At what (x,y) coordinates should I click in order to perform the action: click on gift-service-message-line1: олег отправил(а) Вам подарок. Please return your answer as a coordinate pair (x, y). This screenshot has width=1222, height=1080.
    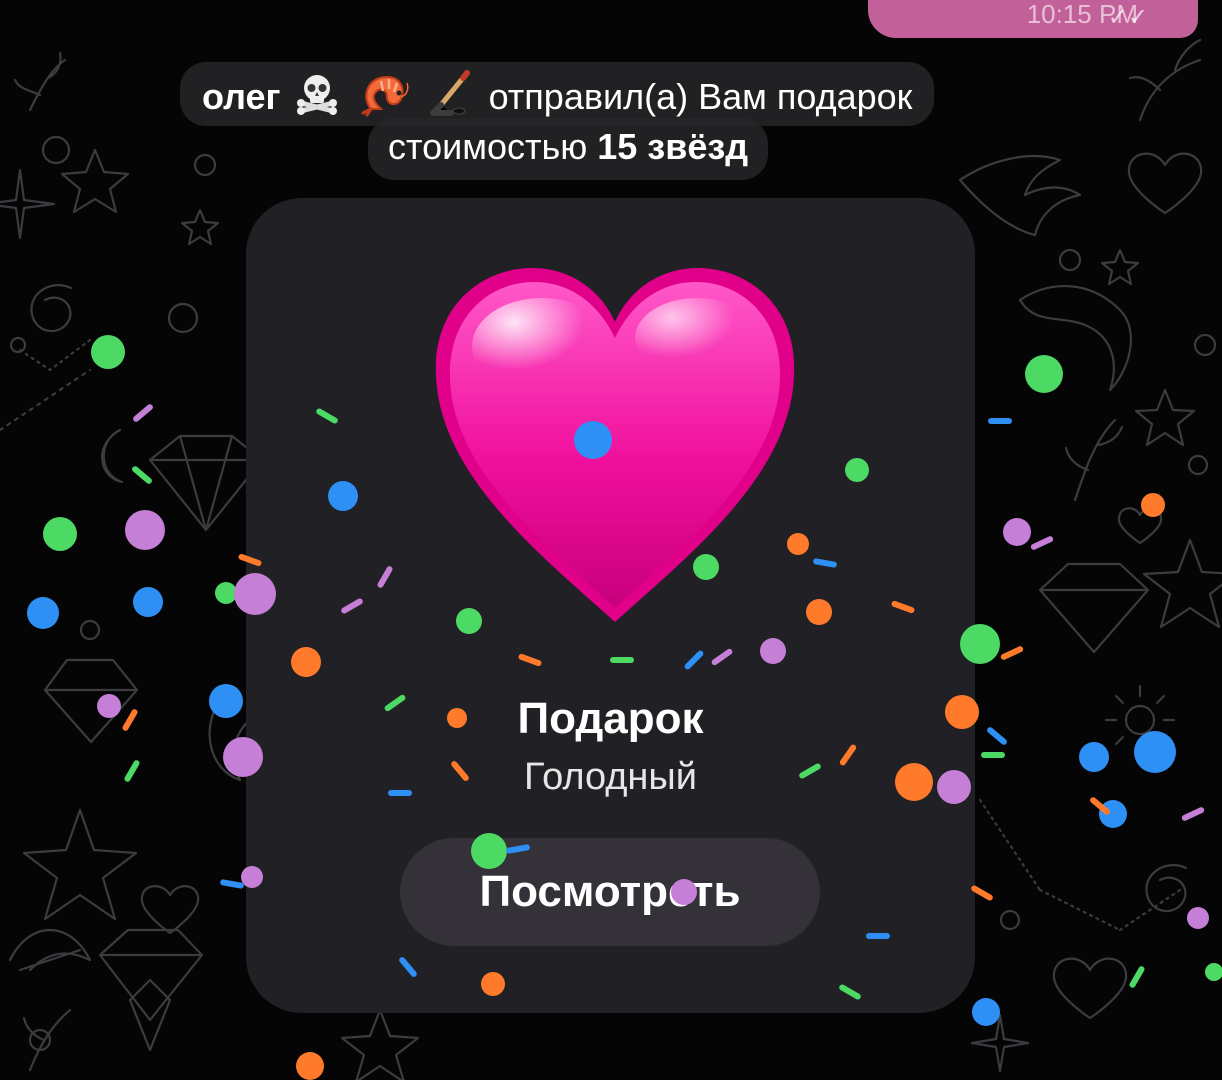
    Looking at the image, I should click on (557, 95).